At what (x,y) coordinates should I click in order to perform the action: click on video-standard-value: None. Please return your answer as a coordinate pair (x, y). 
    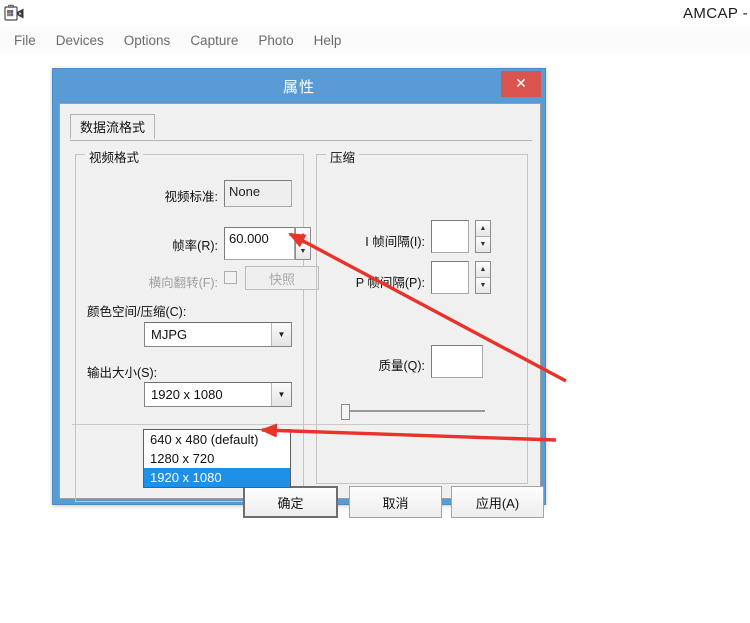
    Looking at the image, I should click on (258, 193).